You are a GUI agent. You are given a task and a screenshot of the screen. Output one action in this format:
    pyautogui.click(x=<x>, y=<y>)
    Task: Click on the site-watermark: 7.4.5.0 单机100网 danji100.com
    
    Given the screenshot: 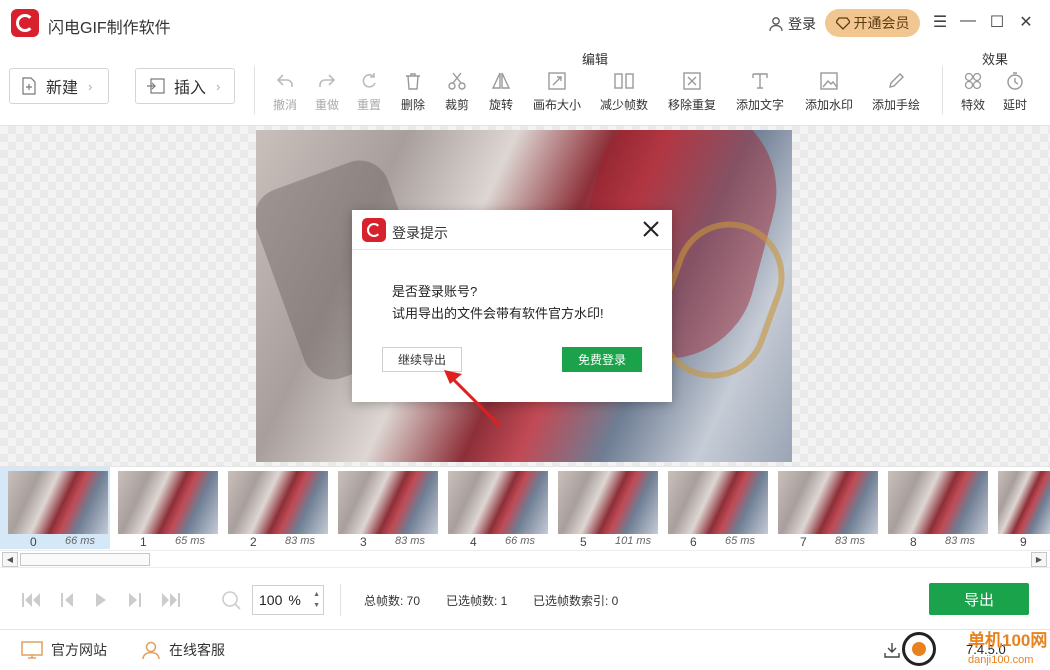 What is the action you would take?
    pyautogui.click(x=976, y=649)
    